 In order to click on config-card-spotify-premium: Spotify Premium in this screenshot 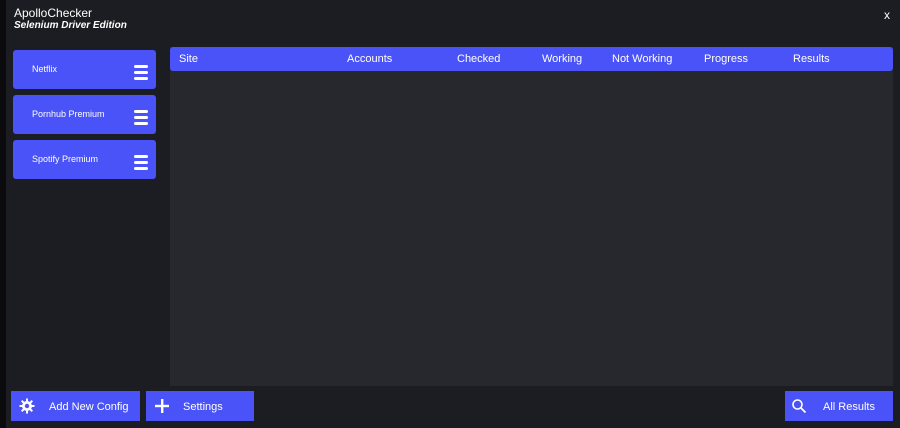, I will do `click(84, 159)`.